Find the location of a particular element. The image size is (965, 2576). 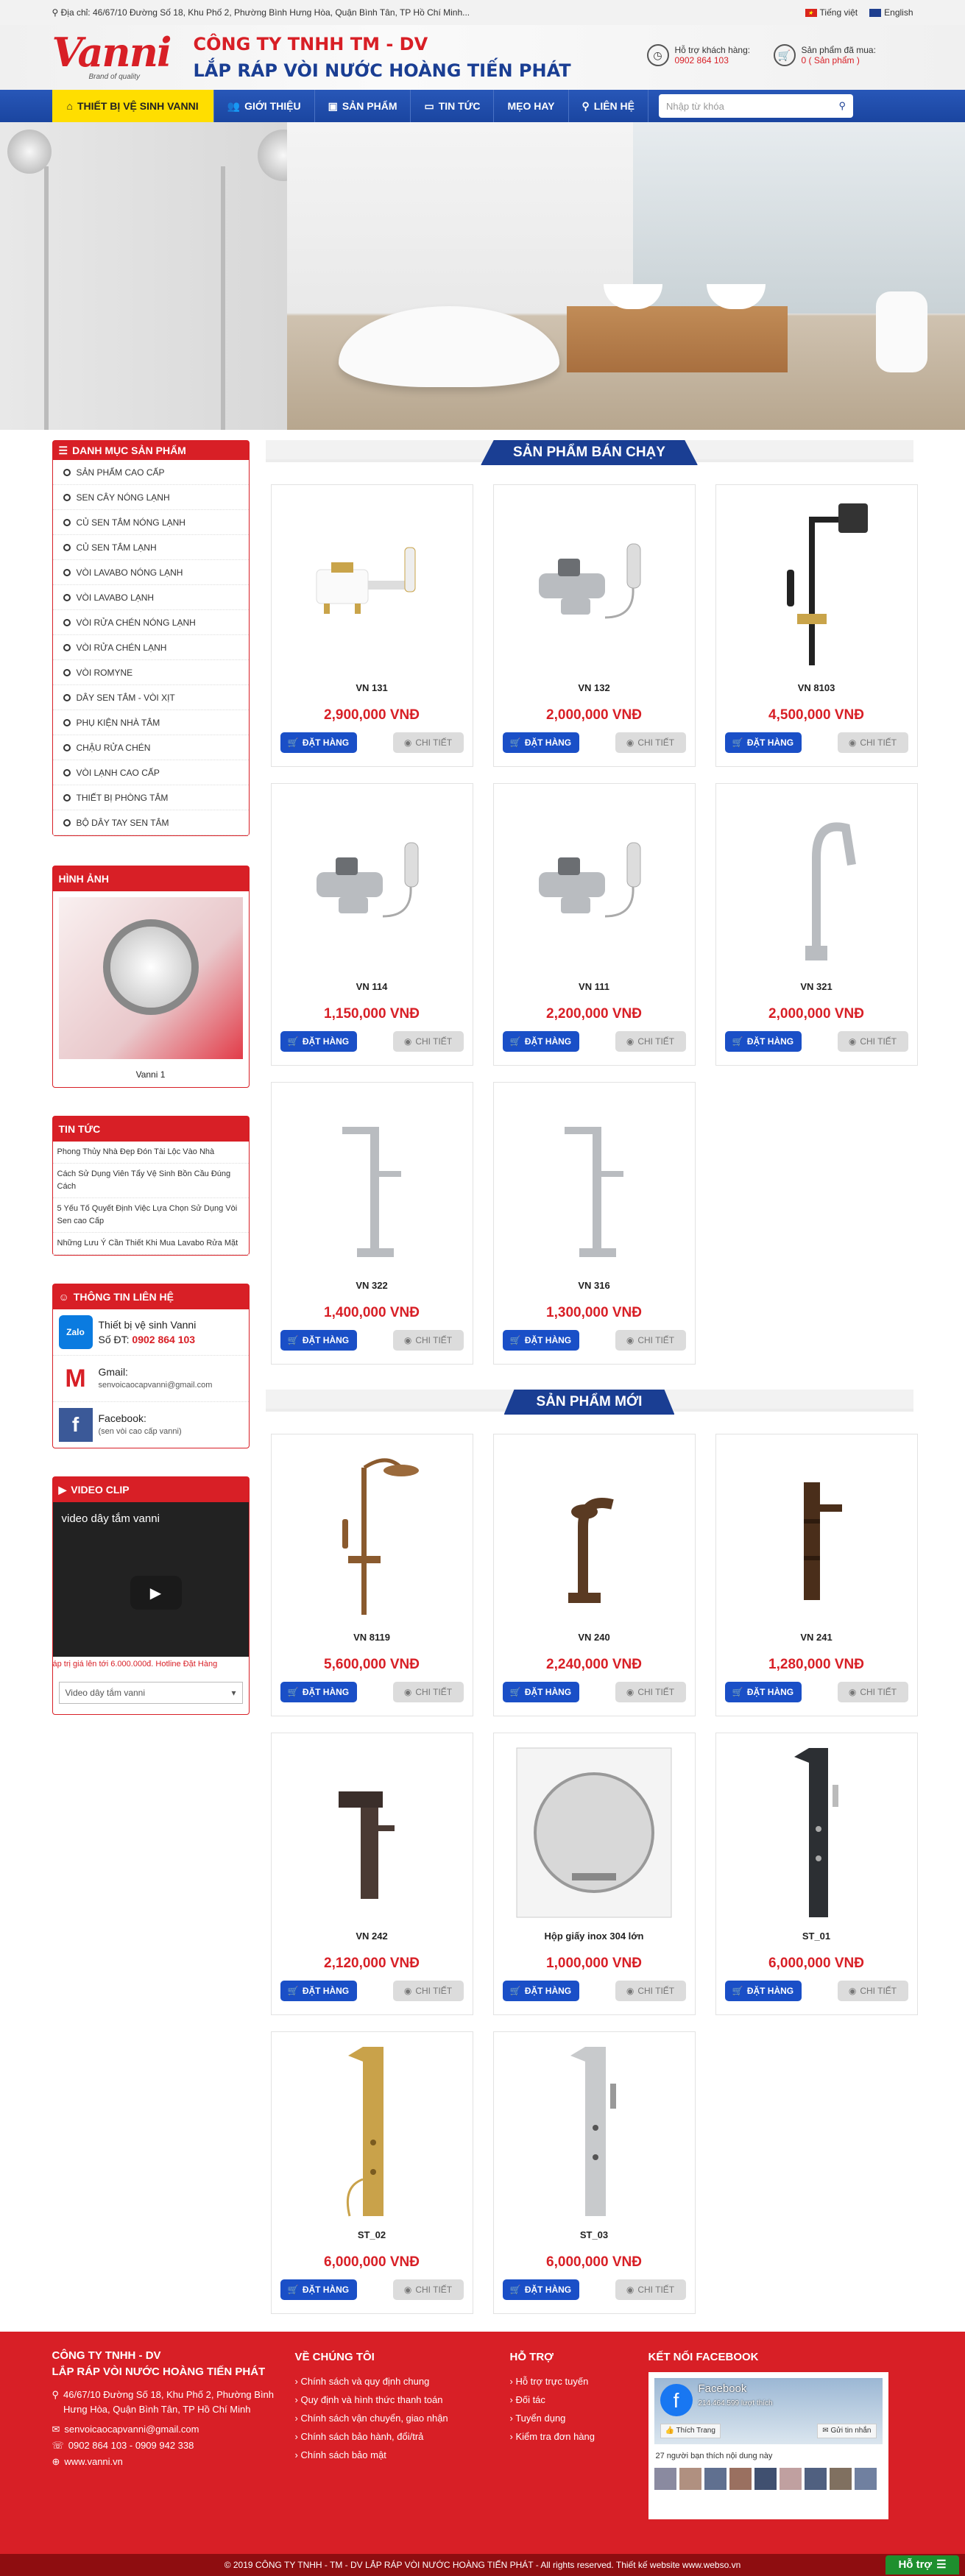

category-item: VÒI RỬA CHÉN LẠNH is located at coordinates (150, 647).